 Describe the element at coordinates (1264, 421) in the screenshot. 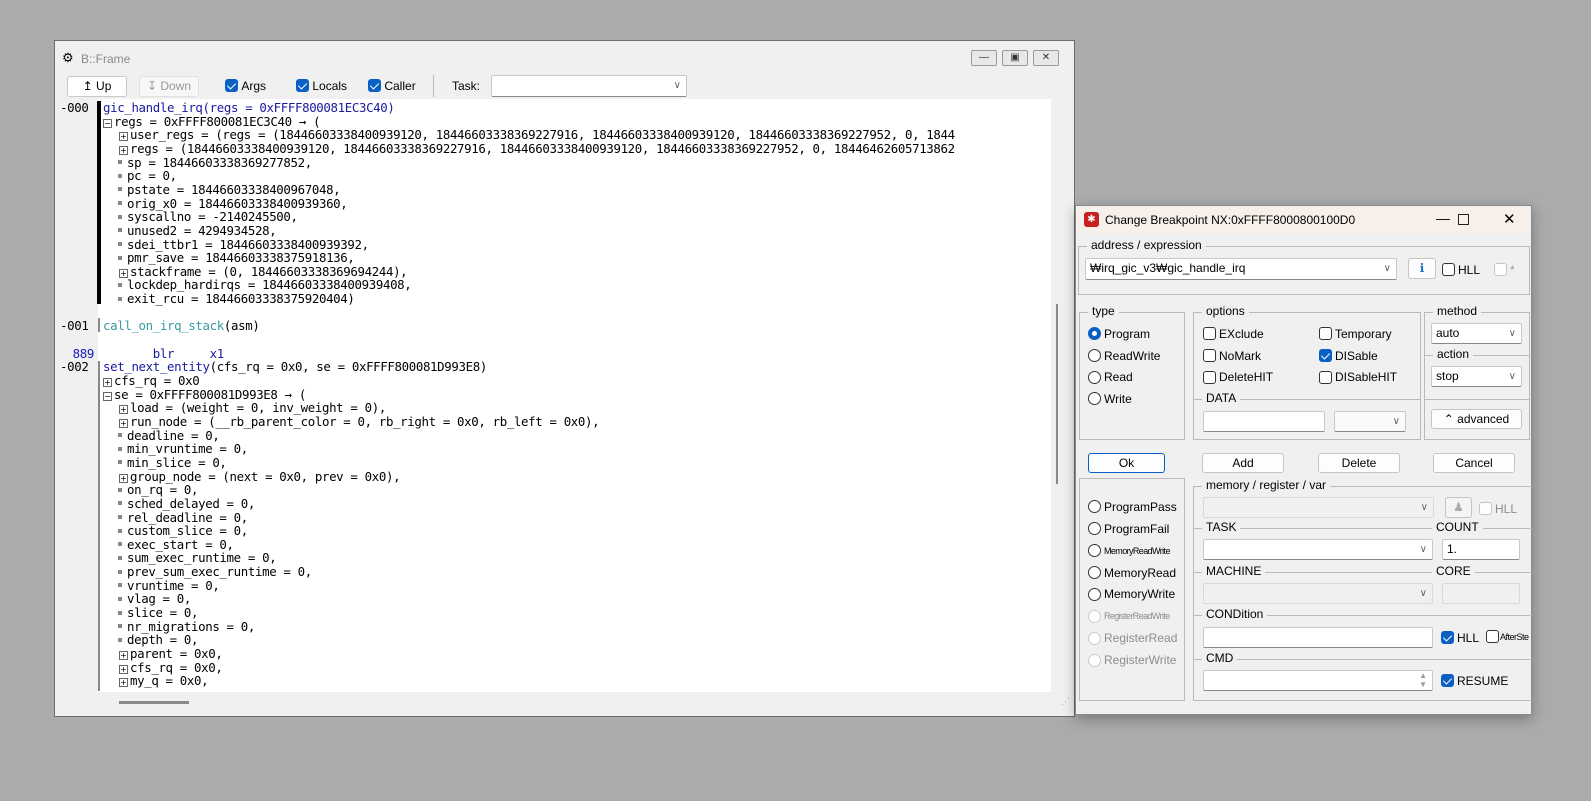

I see `data-input` at that location.